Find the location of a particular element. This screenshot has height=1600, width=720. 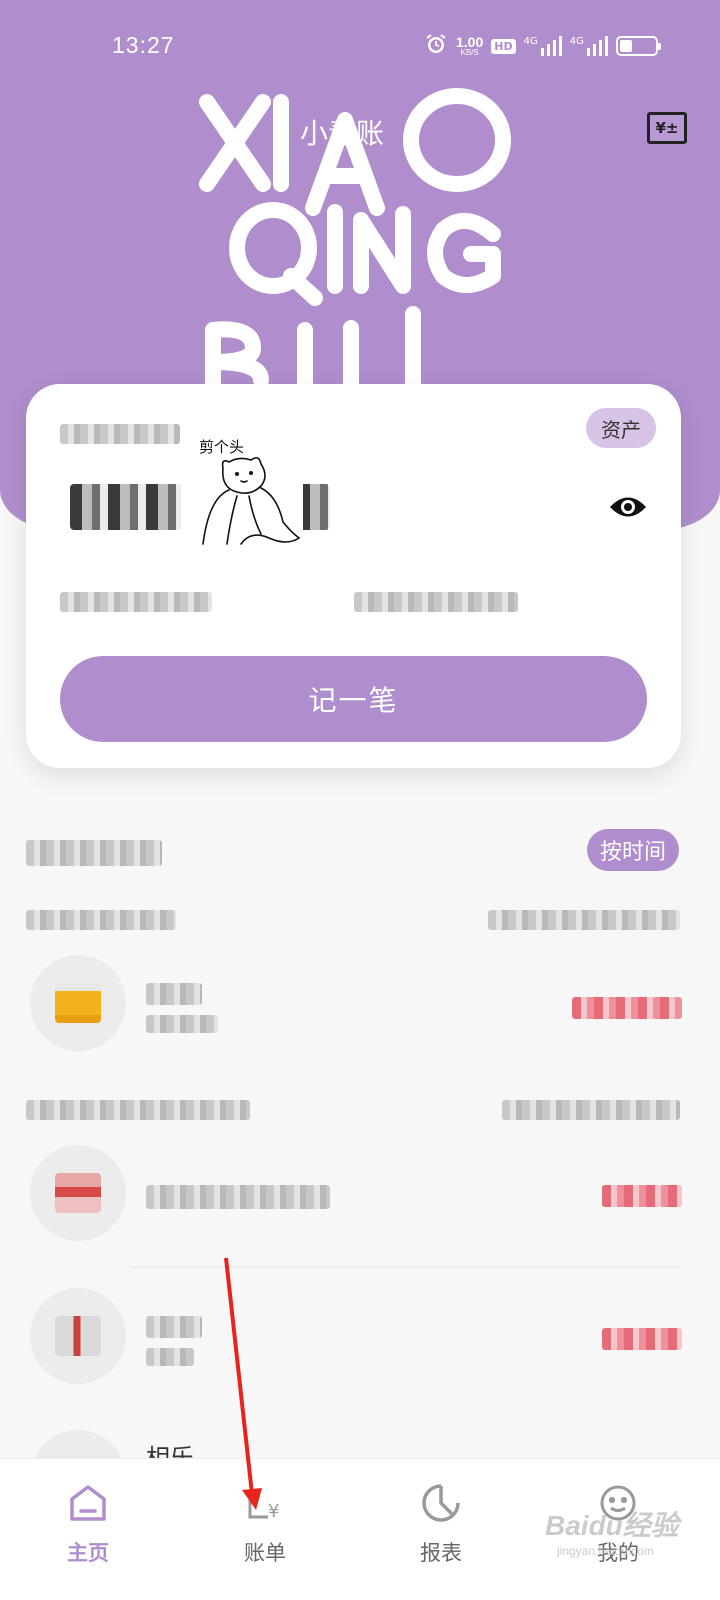

row-divider is located at coordinates (405, 1267).